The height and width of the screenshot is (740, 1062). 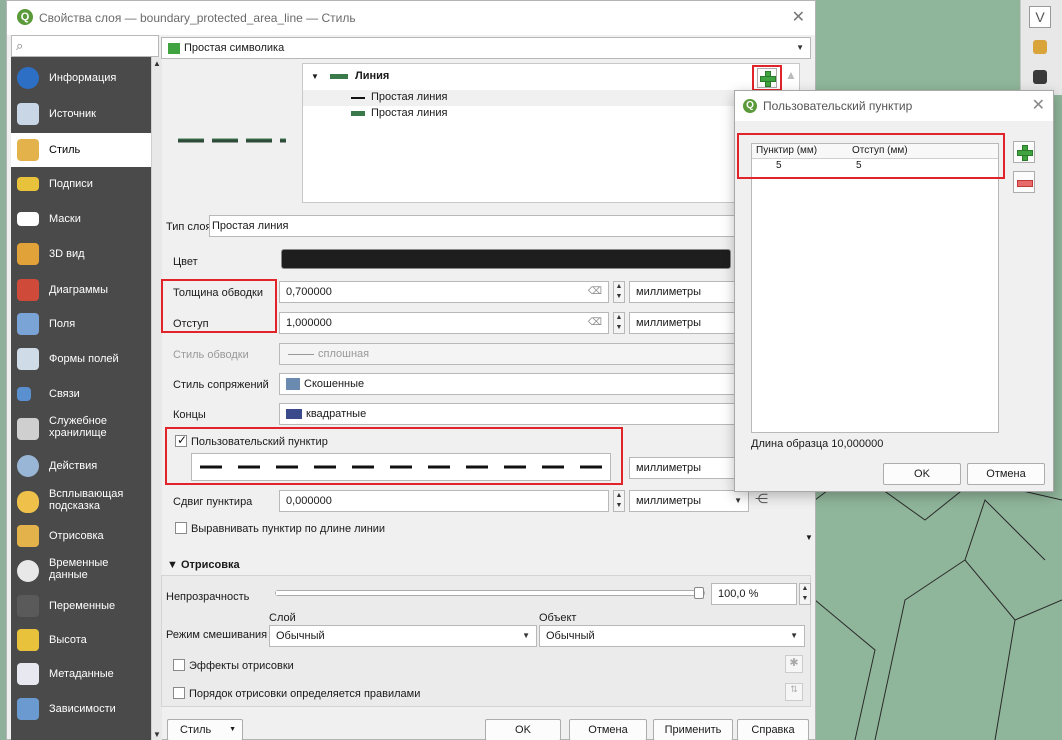 What do you see at coordinates (157, 63) in the screenshot?
I see `scroll-up-icon: ▲` at bounding box center [157, 63].